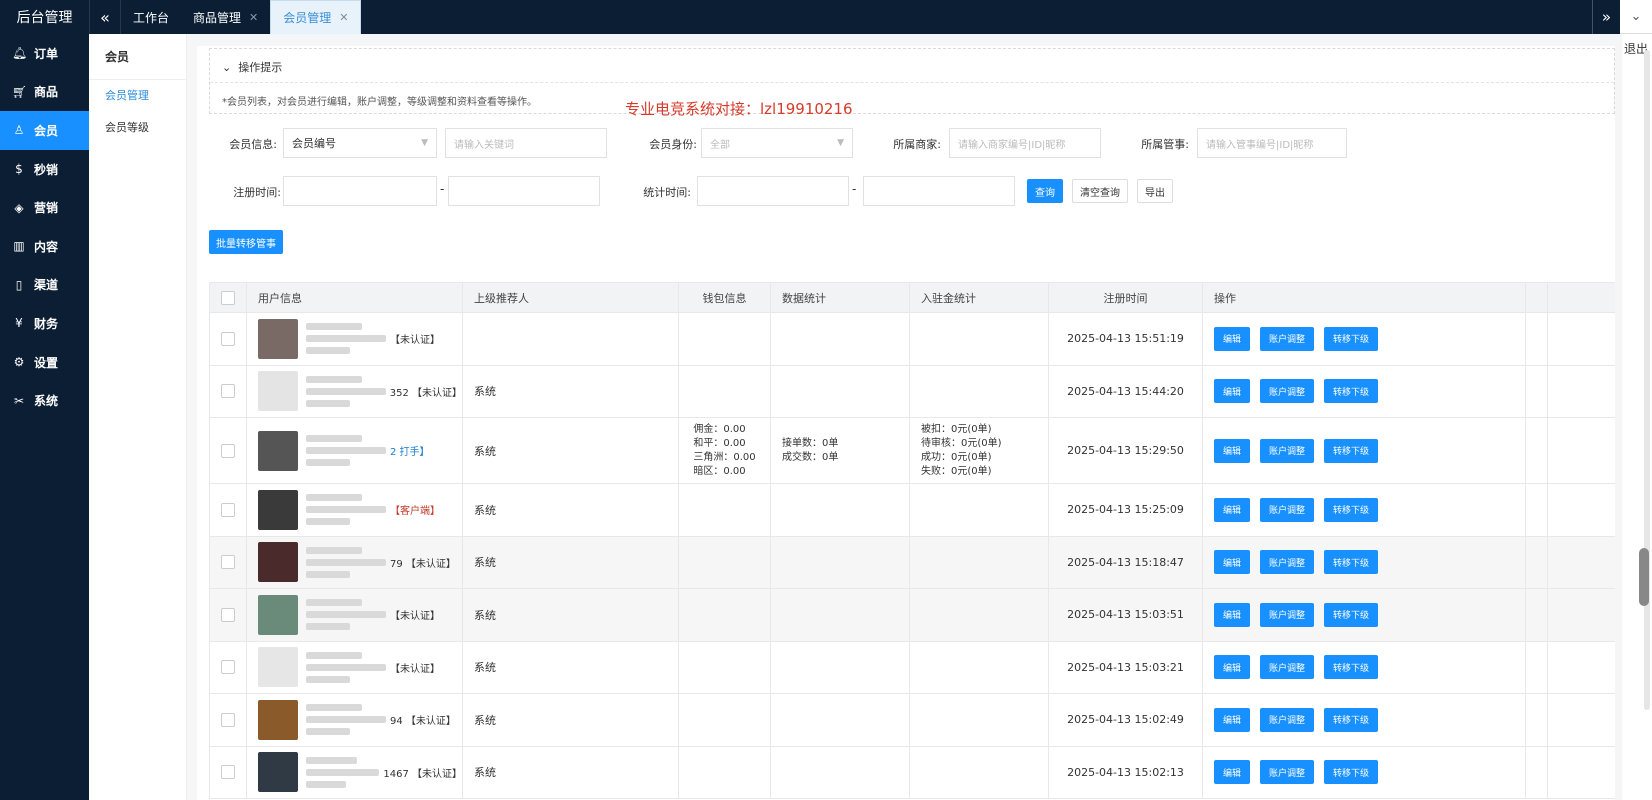 The height and width of the screenshot is (800, 1652). What do you see at coordinates (44, 130) in the screenshot?
I see `sidebar-item-members: ♙ 会员` at bounding box center [44, 130].